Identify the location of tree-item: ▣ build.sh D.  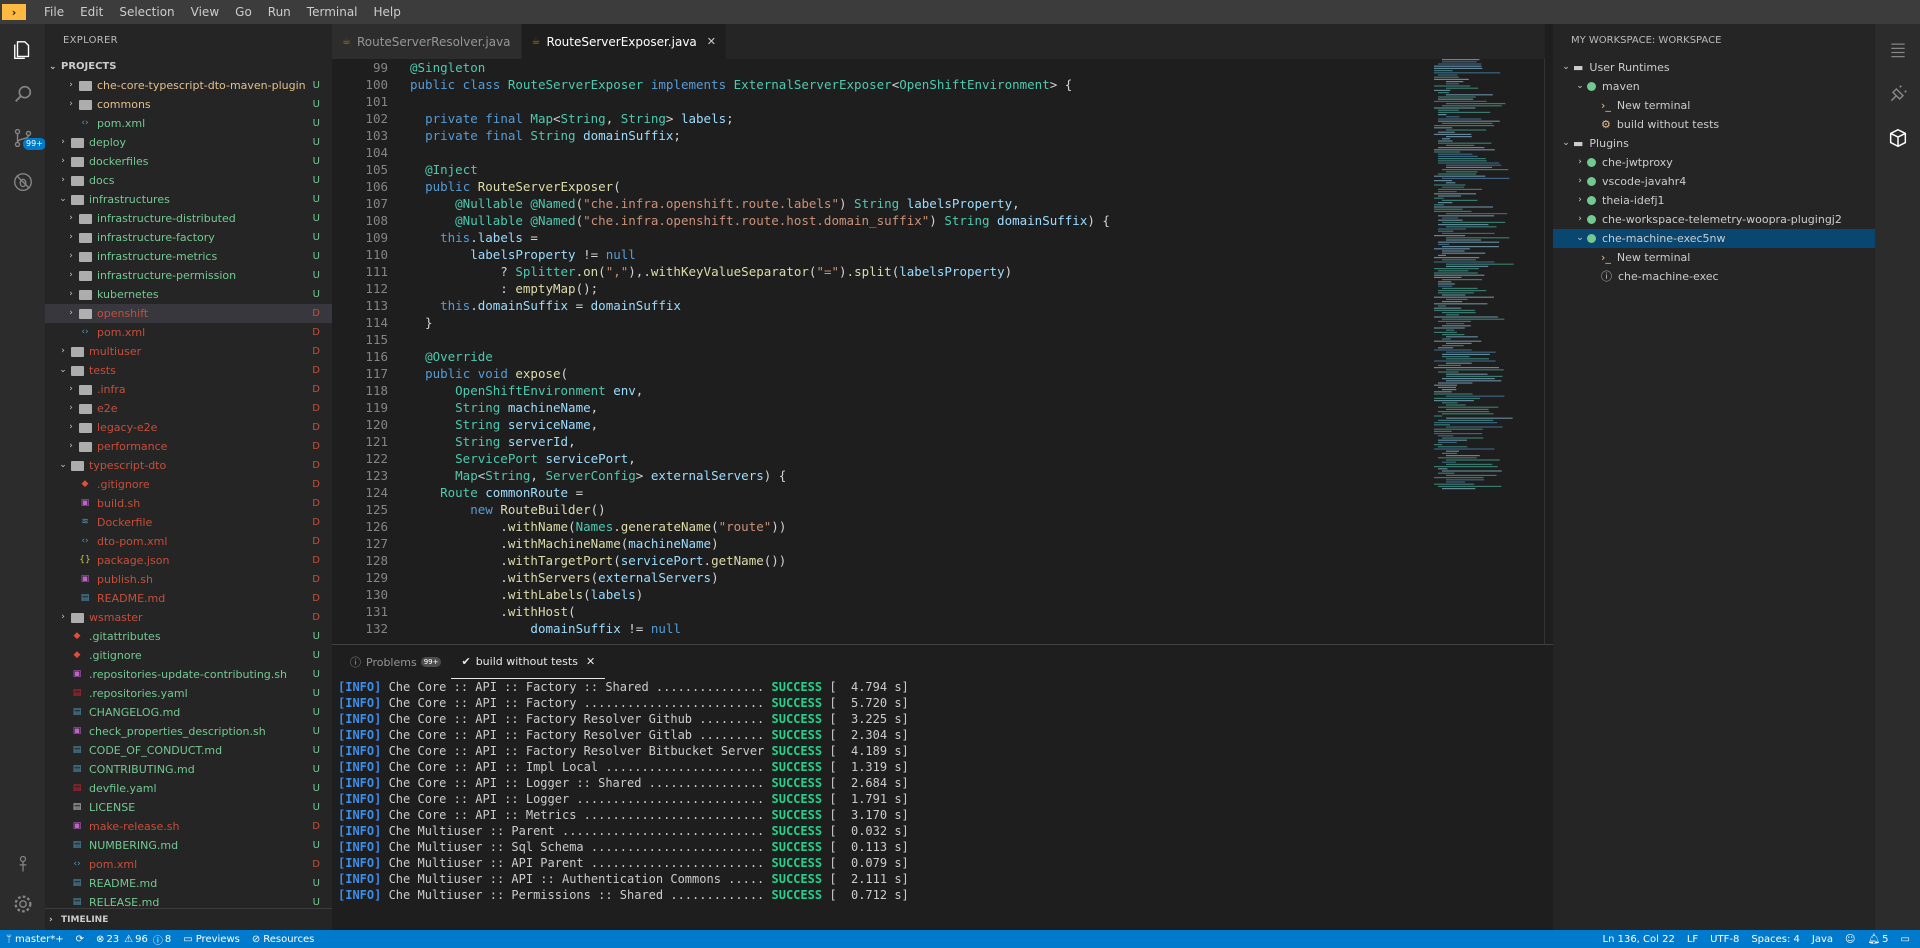
(188, 503).